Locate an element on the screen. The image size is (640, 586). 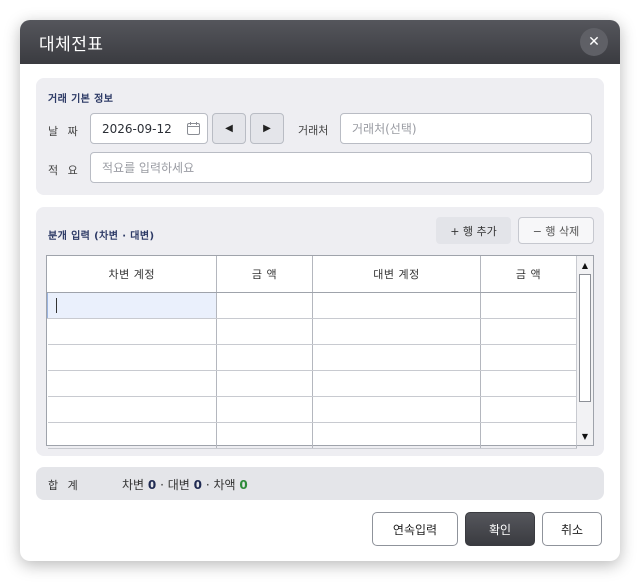
dialog-title: 대체전표 is located at coordinates (71, 44).